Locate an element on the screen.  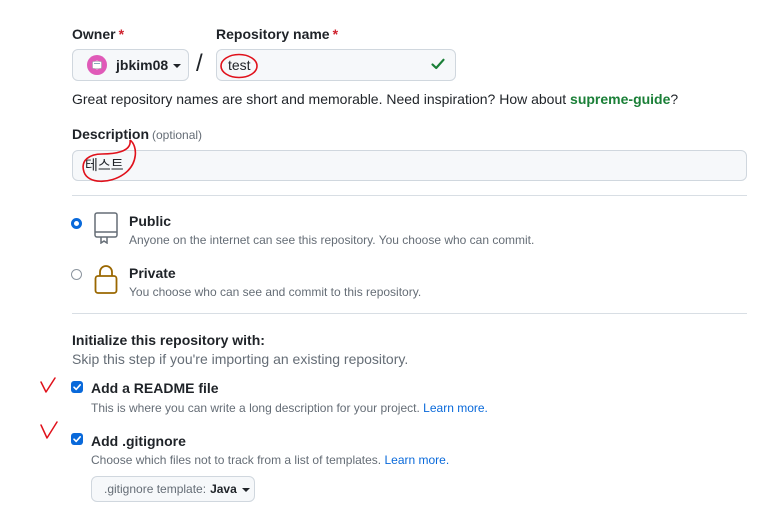
public-title: Public is located at coordinates (150, 221).